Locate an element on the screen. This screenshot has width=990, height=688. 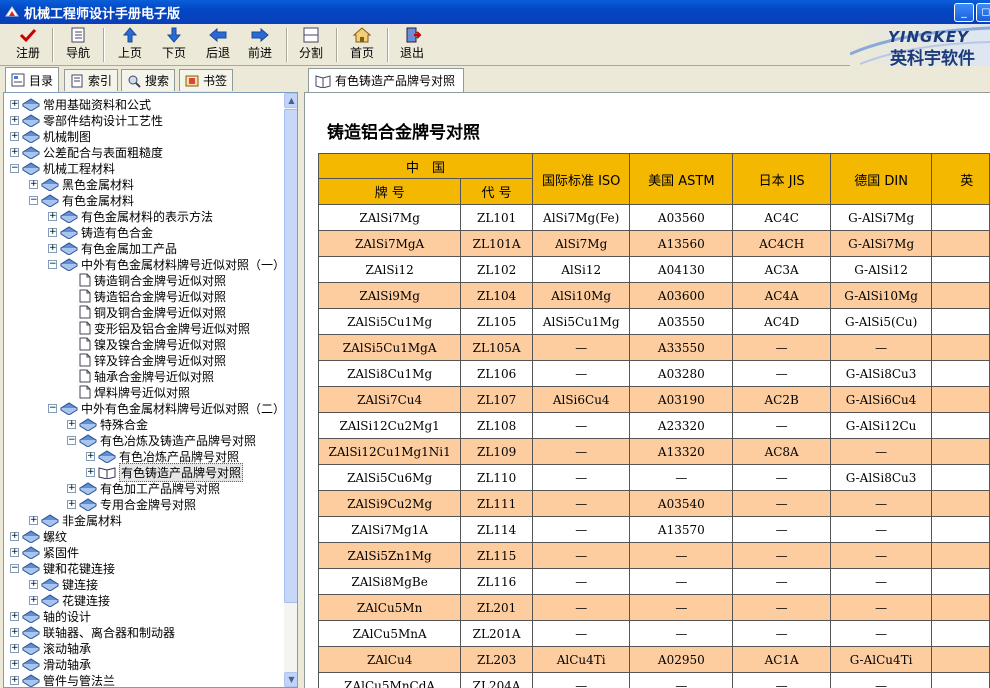
tree-item: 铸造铜合金牌号近似对照 is located at coordinates (146, 280).